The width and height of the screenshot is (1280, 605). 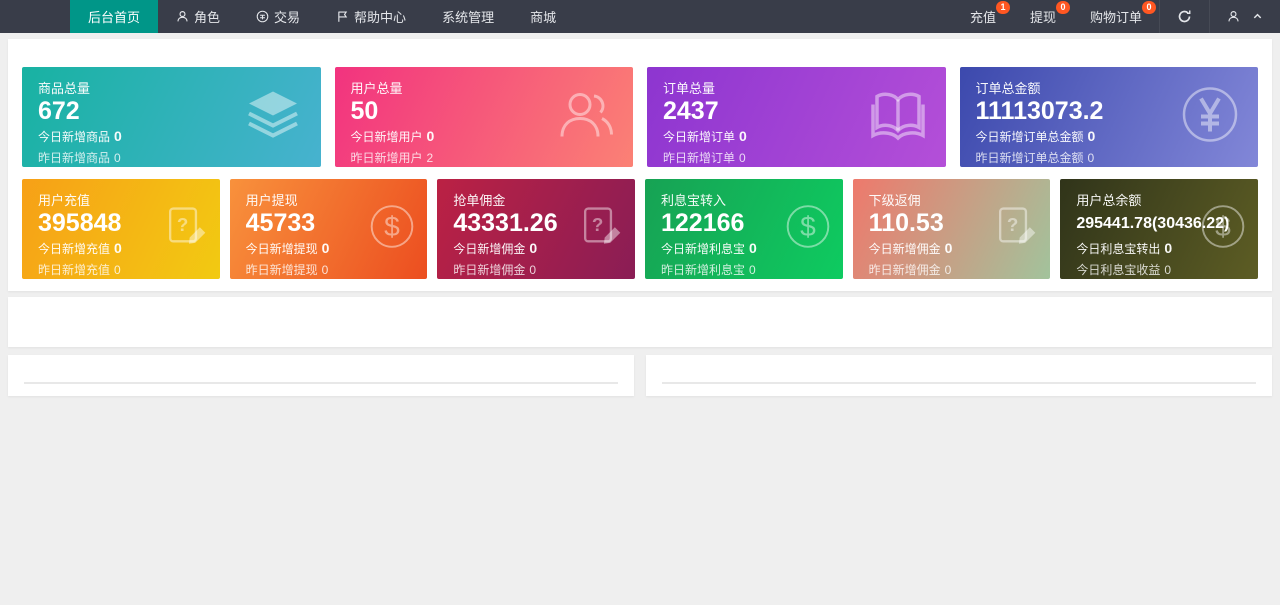 What do you see at coordinates (262, 16) in the screenshot?
I see `trade-icon` at bounding box center [262, 16].